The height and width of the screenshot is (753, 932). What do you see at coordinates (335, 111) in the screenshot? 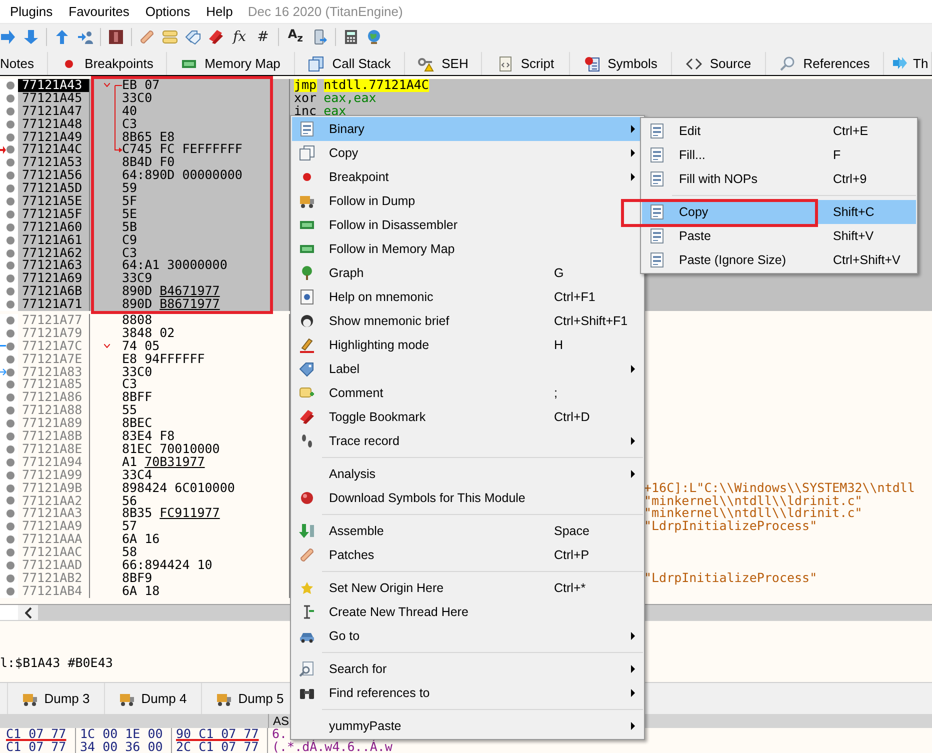
I see `operand-text: eax` at bounding box center [335, 111].